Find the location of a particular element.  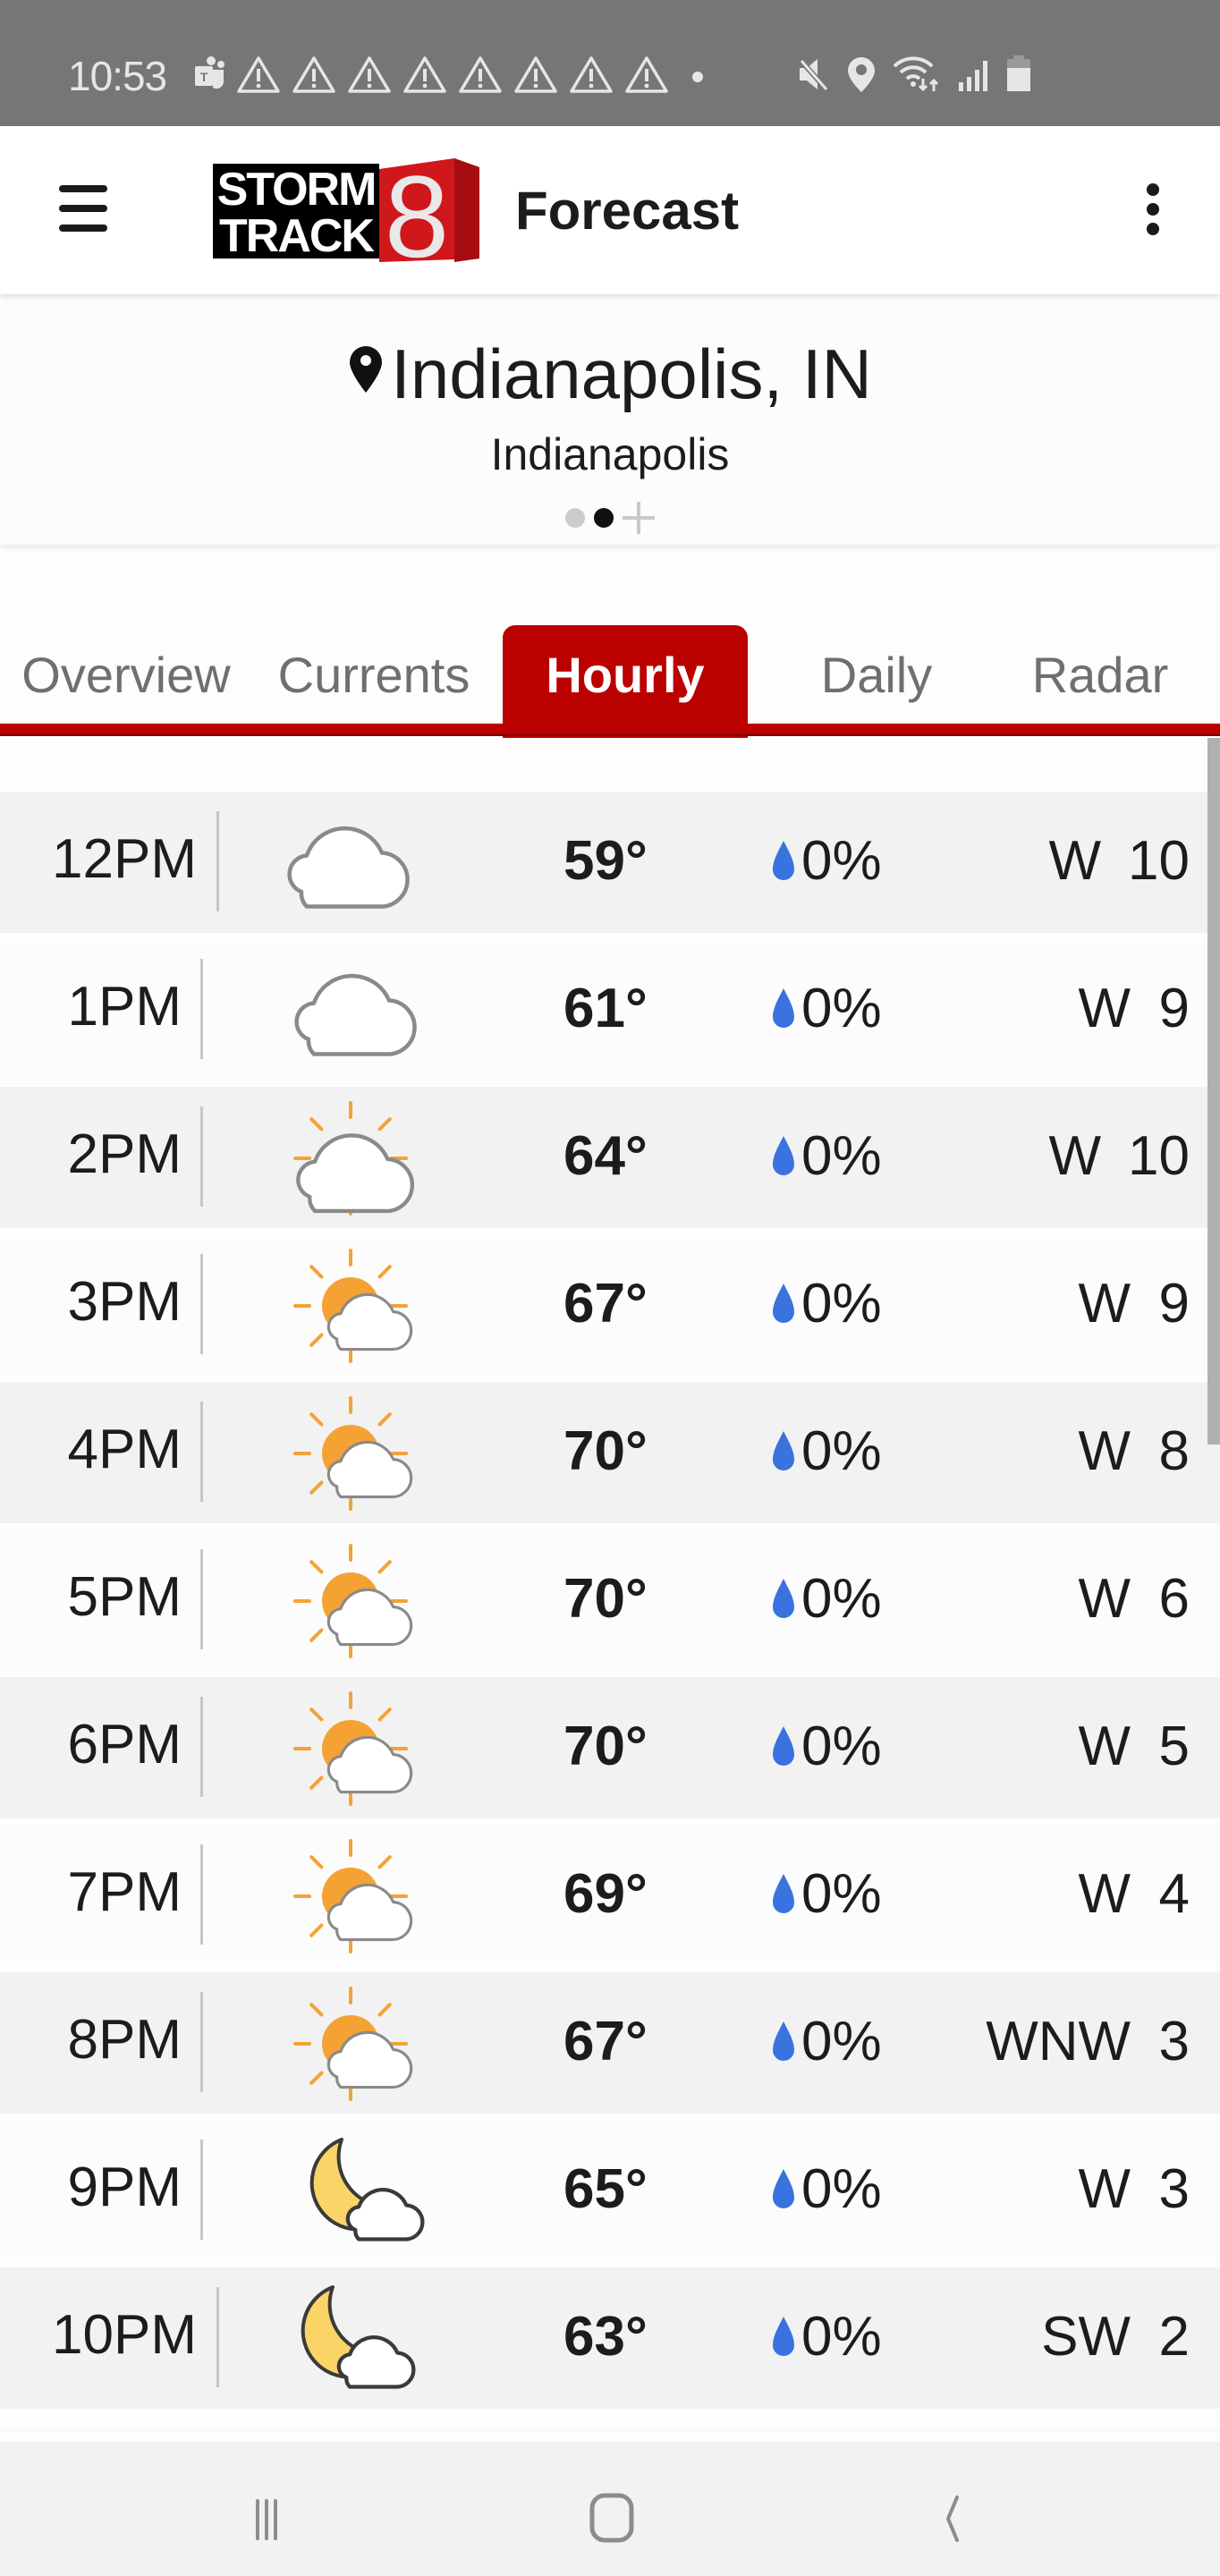

hamburger-menu-icon is located at coordinates (83, 208).